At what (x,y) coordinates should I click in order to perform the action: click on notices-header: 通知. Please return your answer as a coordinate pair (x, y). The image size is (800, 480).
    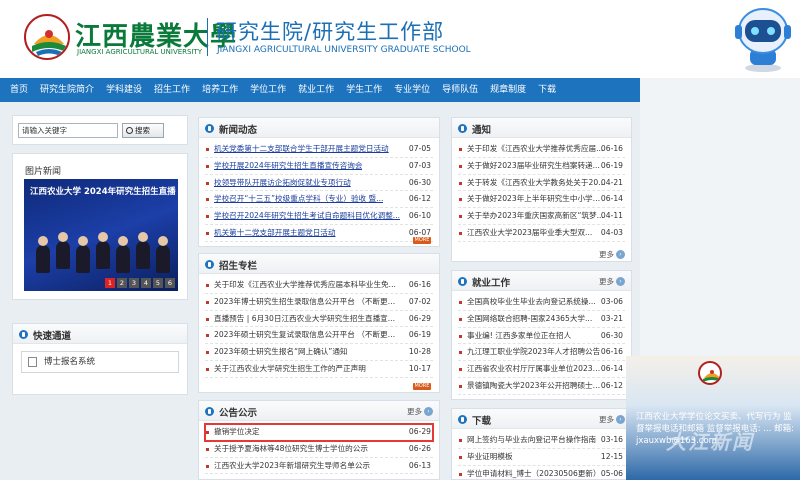
    Looking at the image, I should click on (541, 128).